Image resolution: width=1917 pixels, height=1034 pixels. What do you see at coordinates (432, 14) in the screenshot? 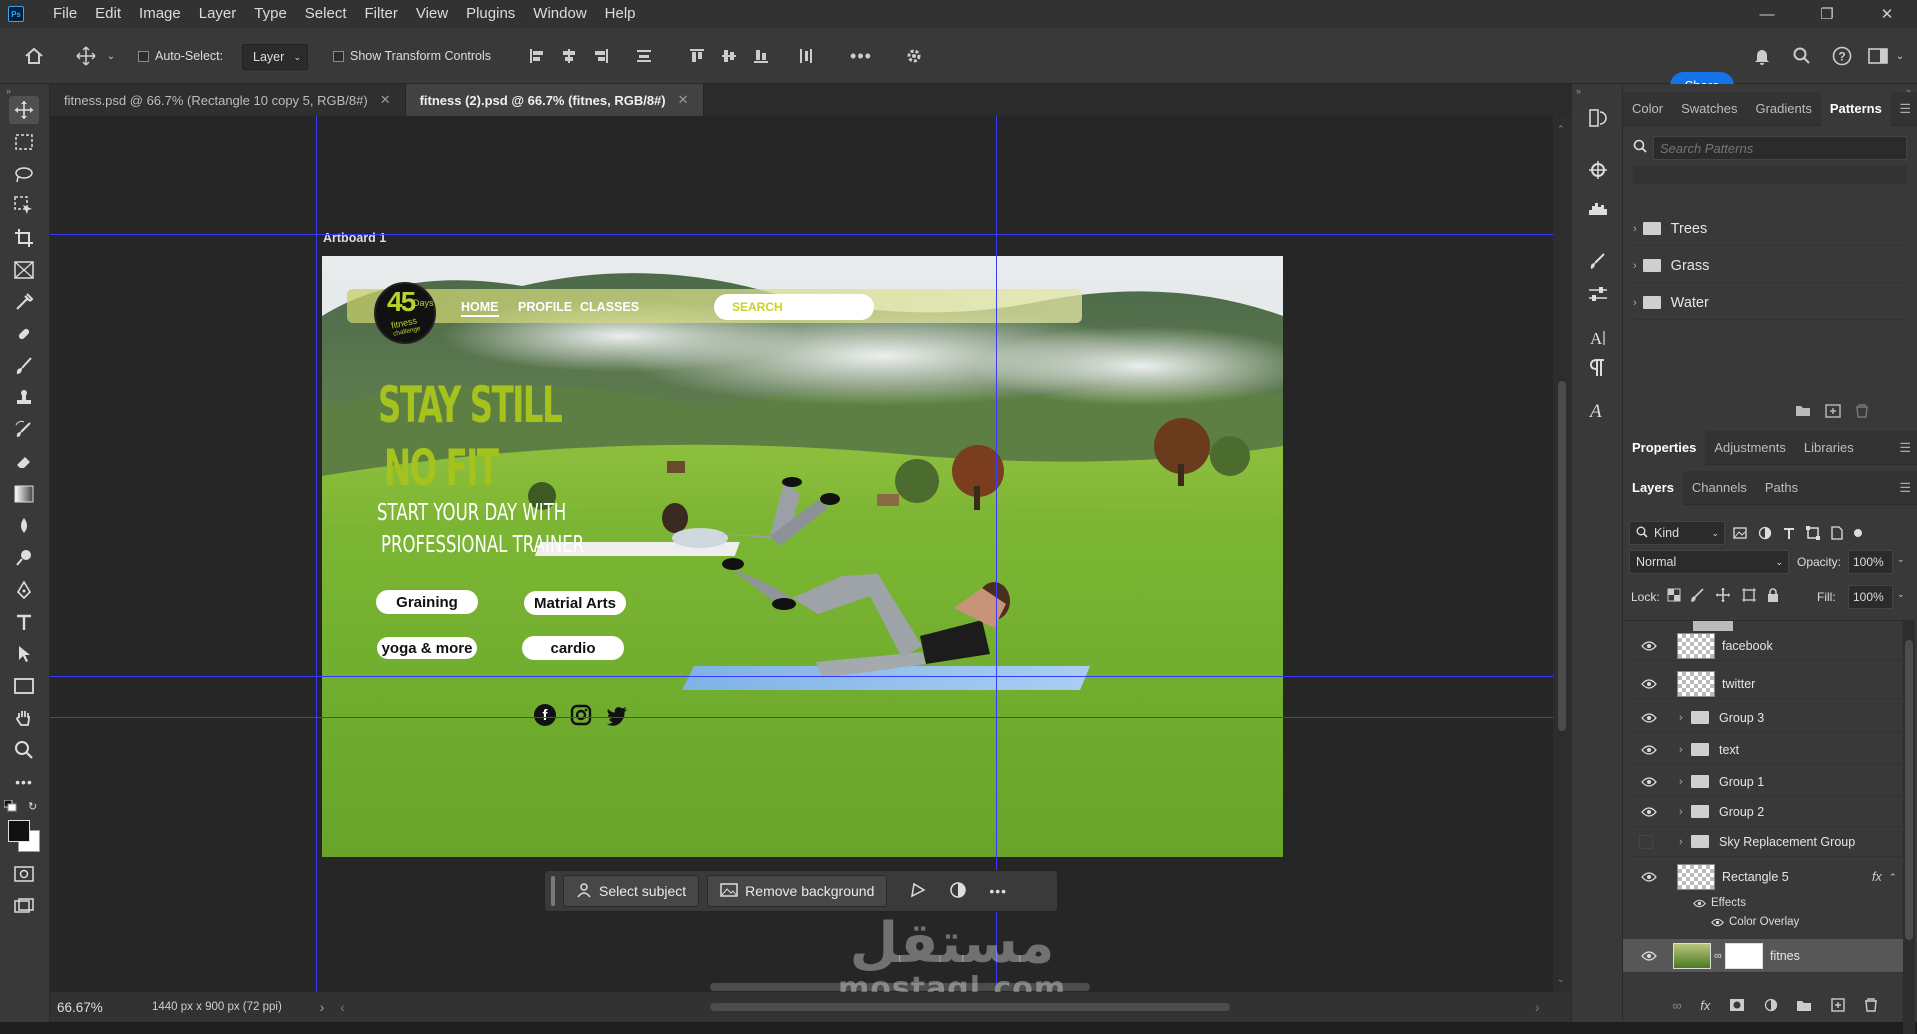
I see `menu-view: View` at bounding box center [432, 14].